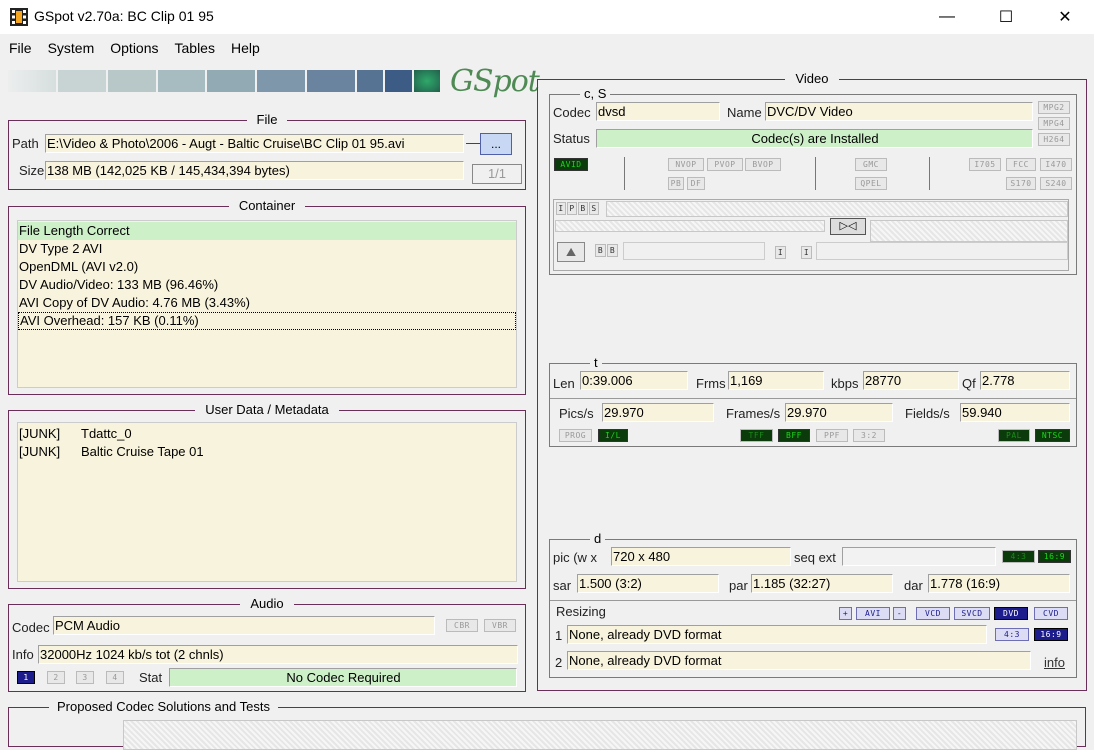  Describe the element at coordinates (600, 250) in the screenshot. I see `b-marker: B` at that location.